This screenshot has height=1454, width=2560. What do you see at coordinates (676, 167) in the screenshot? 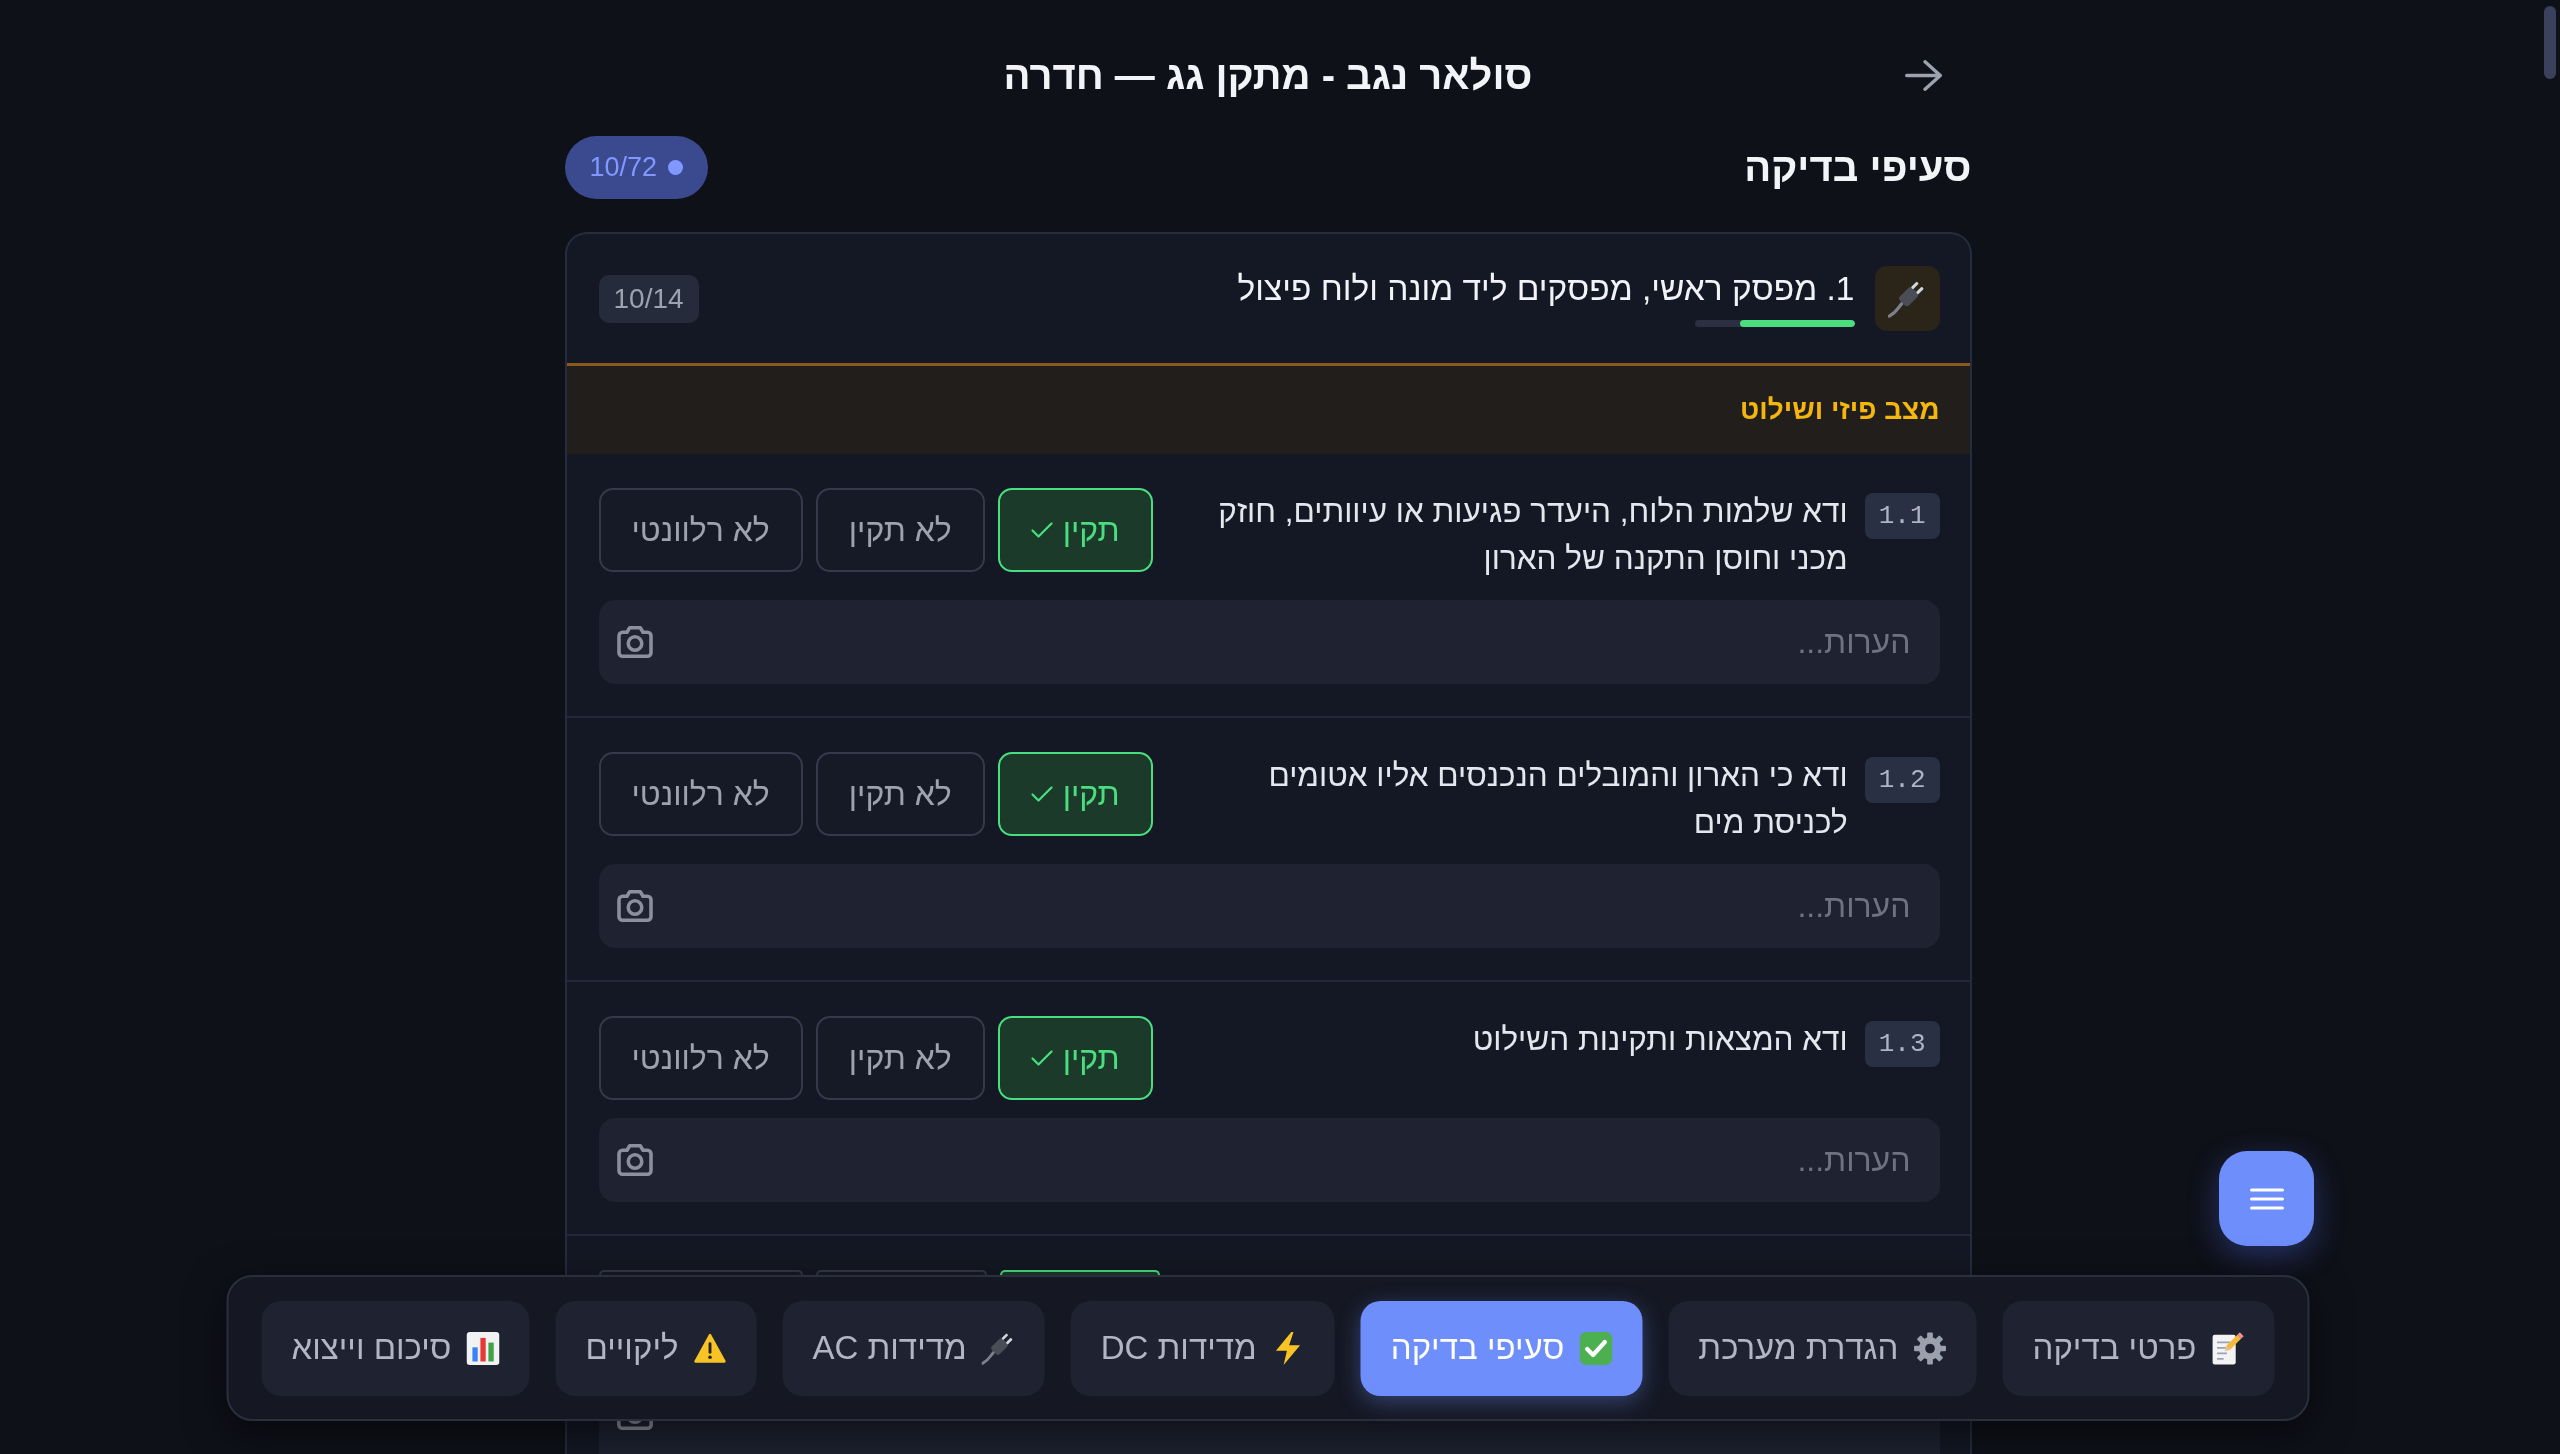
I see `dot-icon` at bounding box center [676, 167].